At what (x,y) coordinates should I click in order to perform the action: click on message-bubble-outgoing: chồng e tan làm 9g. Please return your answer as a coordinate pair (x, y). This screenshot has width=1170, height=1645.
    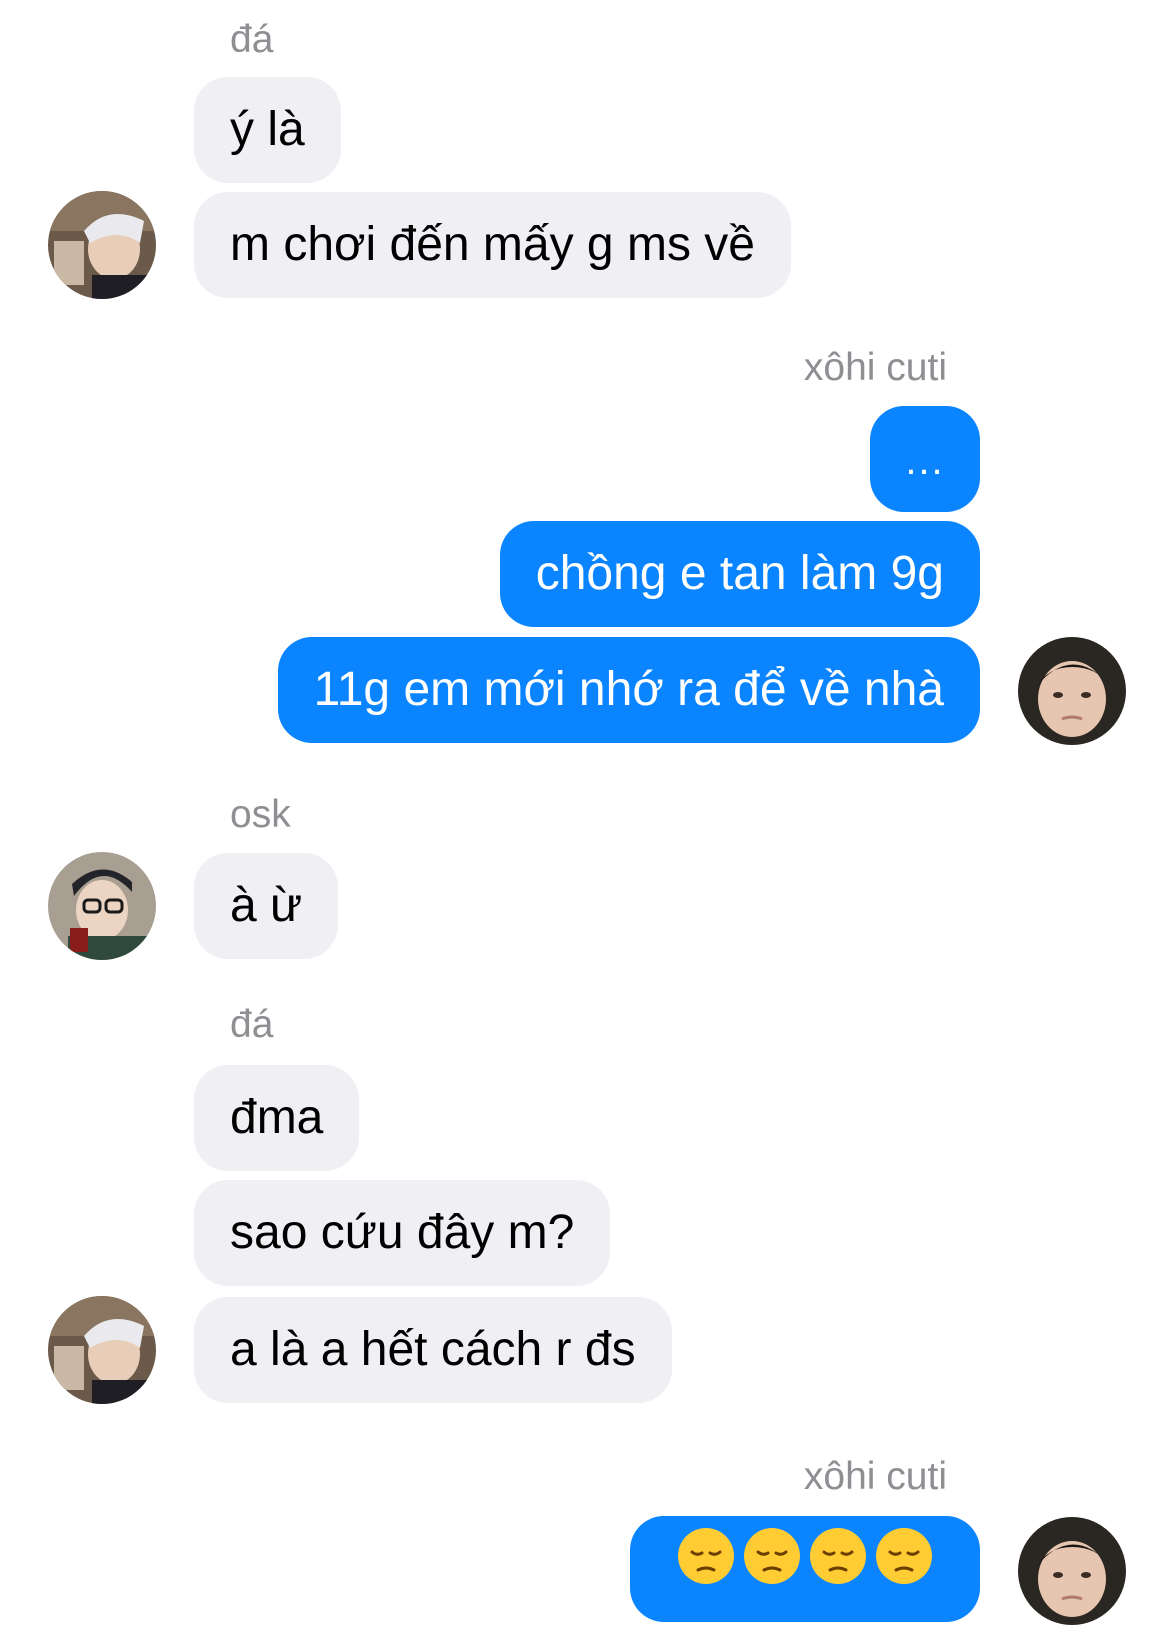
    Looking at the image, I should click on (739, 574).